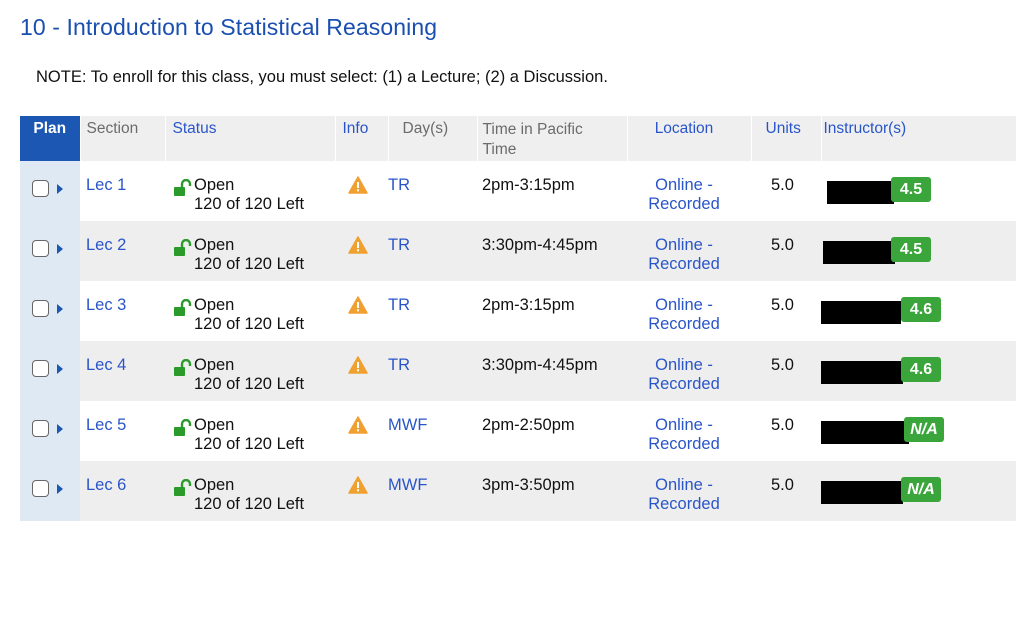 This screenshot has width=1031, height=632. I want to click on header-info: Info, so click(362, 138).